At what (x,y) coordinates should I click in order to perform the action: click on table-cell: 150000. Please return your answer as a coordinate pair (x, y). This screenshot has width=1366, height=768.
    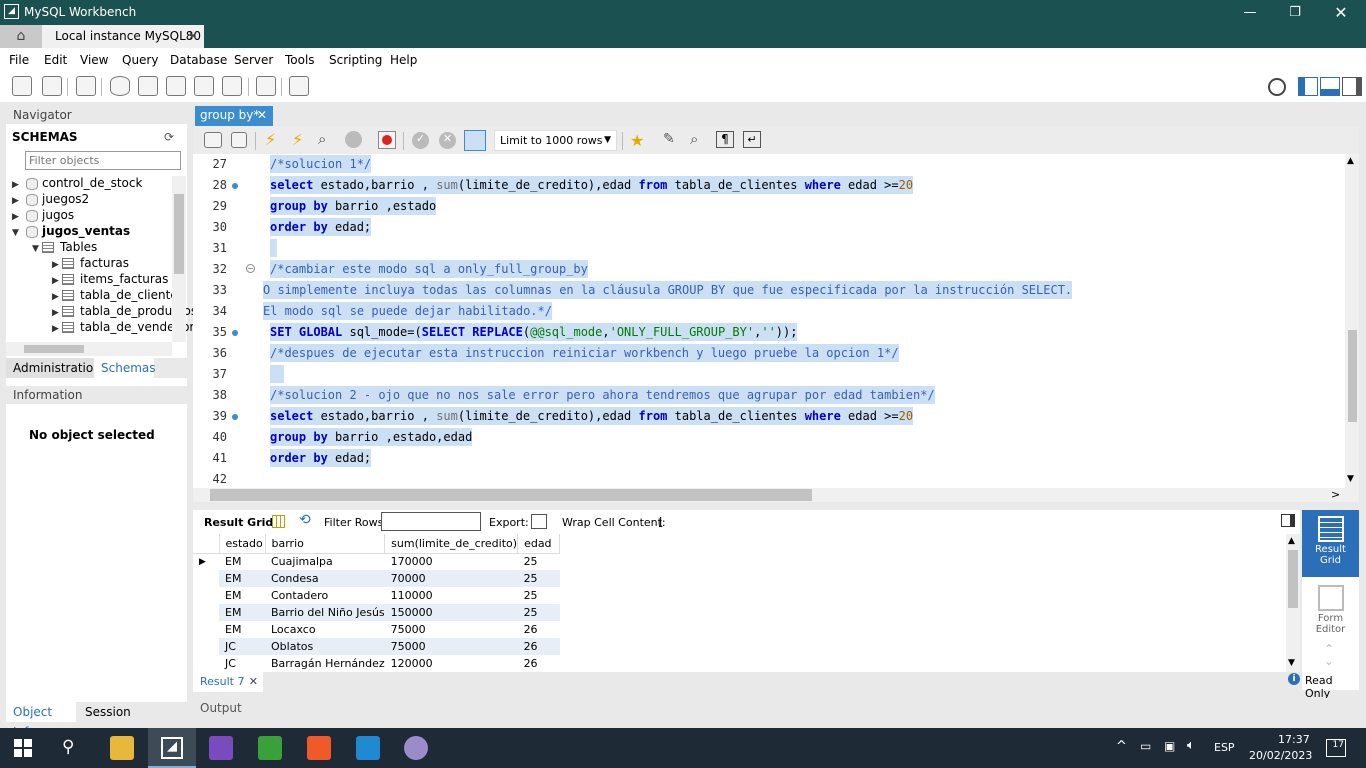
    Looking at the image, I should click on (451, 612).